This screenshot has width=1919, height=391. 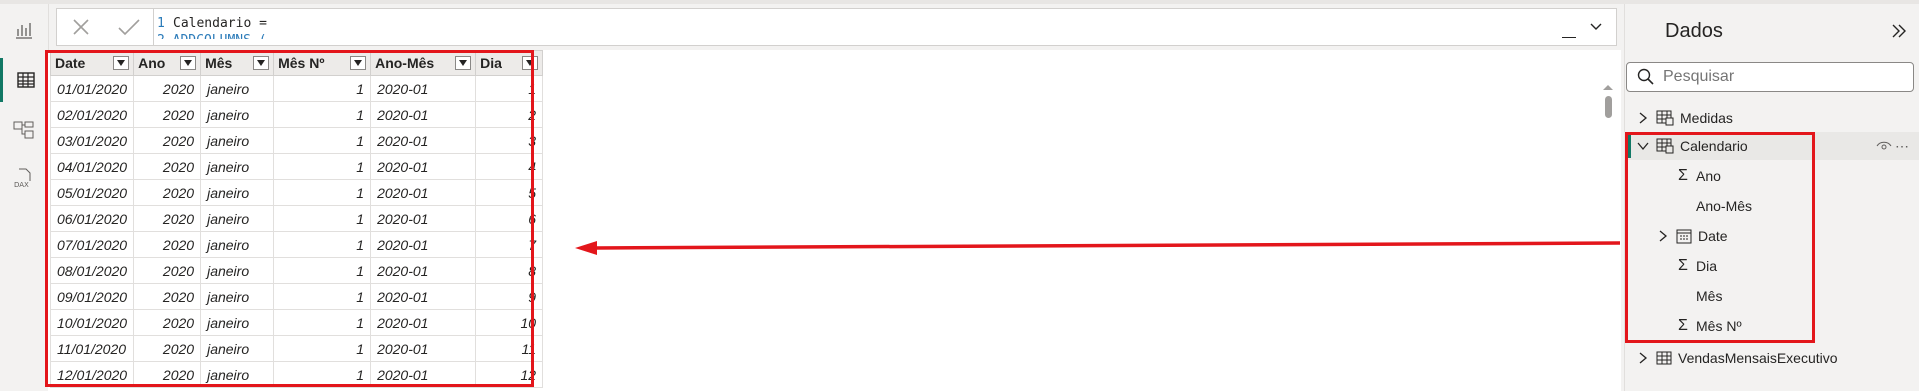 I want to click on field-name: Ano, so click(x=1708, y=176).